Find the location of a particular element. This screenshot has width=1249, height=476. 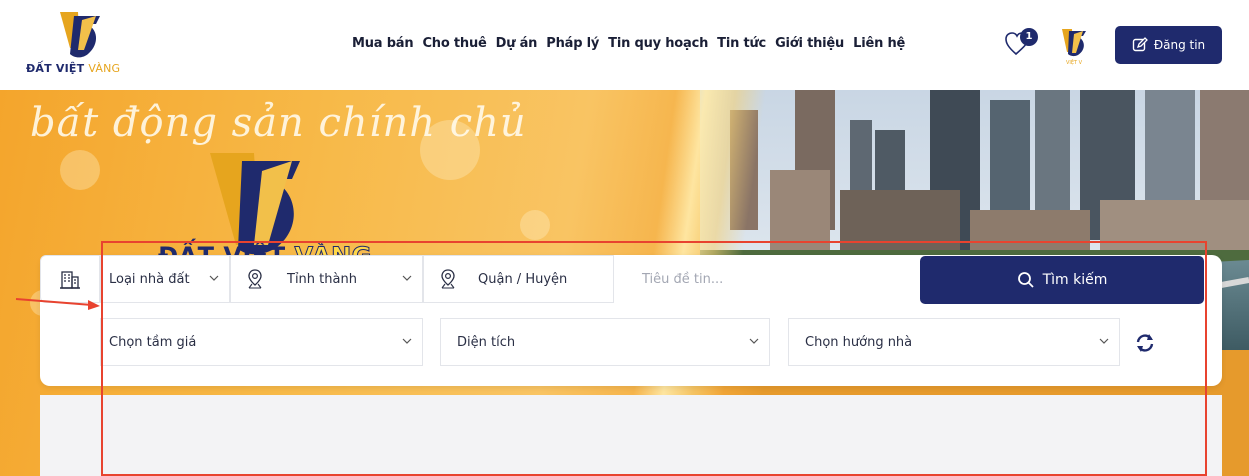

account-logo-icon: VIỆT V is located at coordinates (1074, 46).